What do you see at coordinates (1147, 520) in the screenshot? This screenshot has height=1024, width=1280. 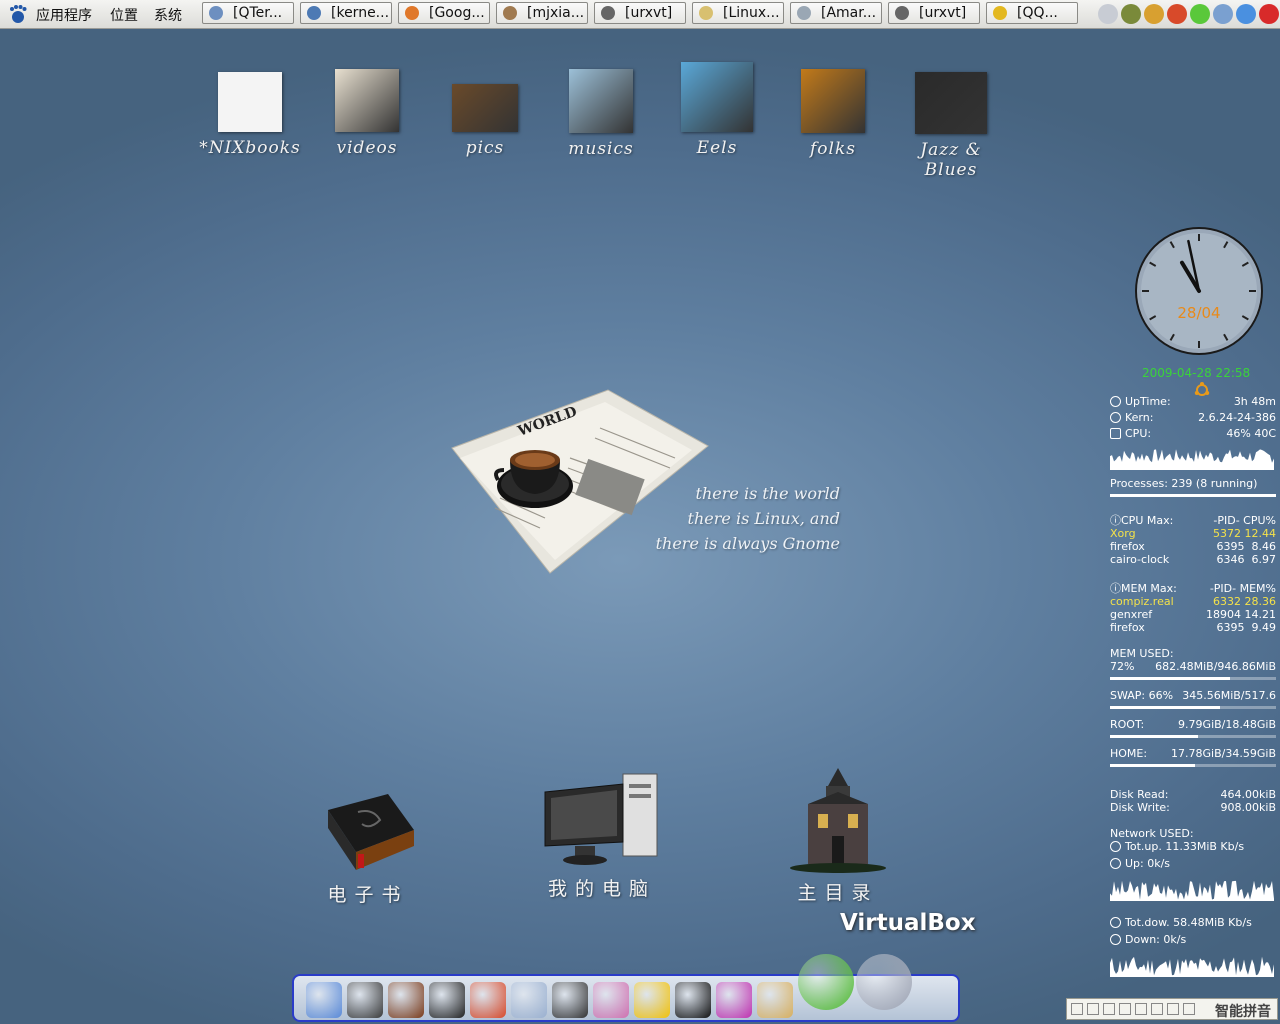 I see `cpu-max-header: CPU Max:` at bounding box center [1147, 520].